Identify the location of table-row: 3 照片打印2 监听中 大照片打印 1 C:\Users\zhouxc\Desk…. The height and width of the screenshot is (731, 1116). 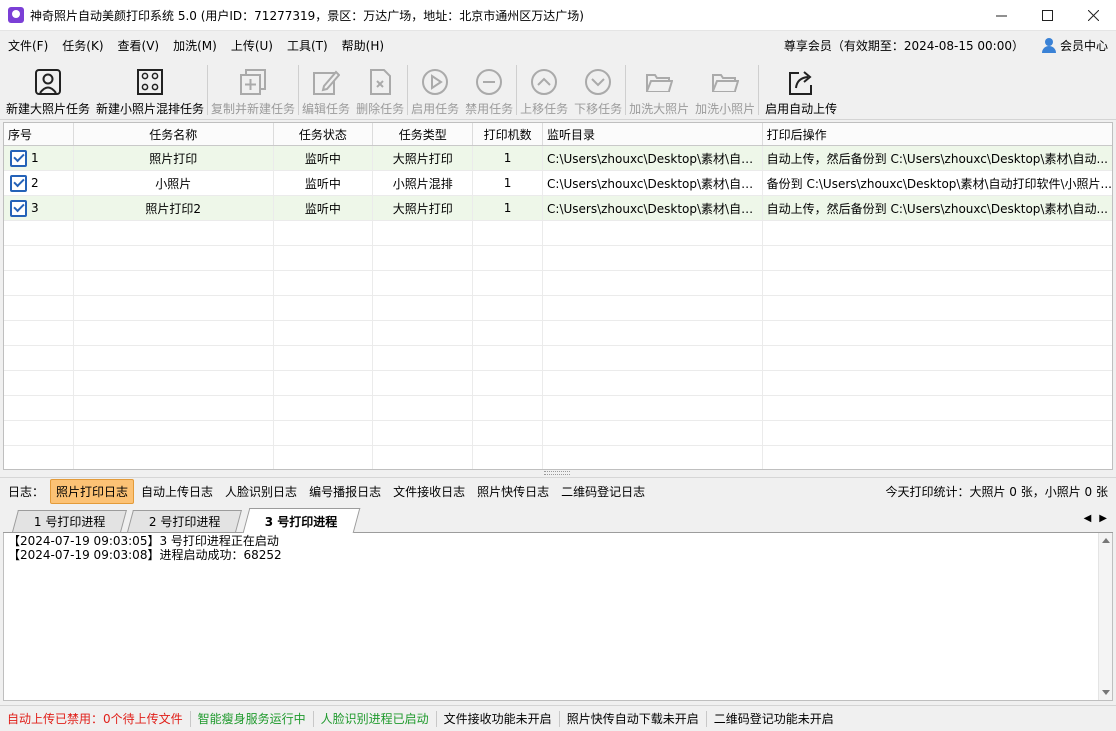
(558, 208).